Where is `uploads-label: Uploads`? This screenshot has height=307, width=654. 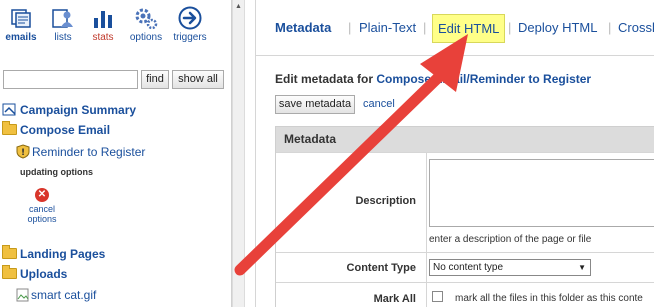 uploads-label: Uploads is located at coordinates (44, 274).